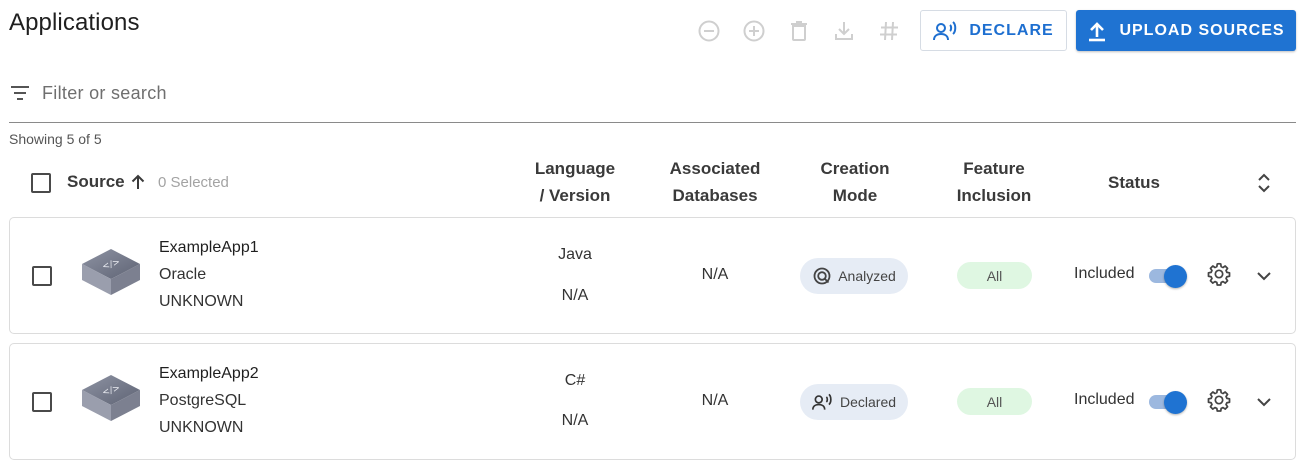  What do you see at coordinates (575, 380) in the screenshot?
I see `language: C#` at bounding box center [575, 380].